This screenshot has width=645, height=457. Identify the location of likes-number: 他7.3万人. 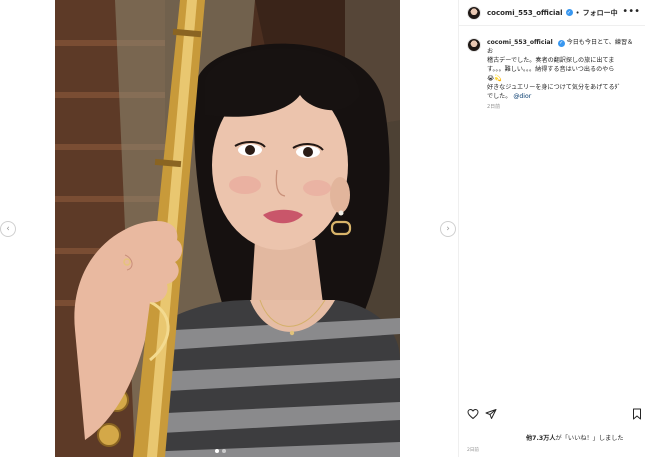
(541, 438).